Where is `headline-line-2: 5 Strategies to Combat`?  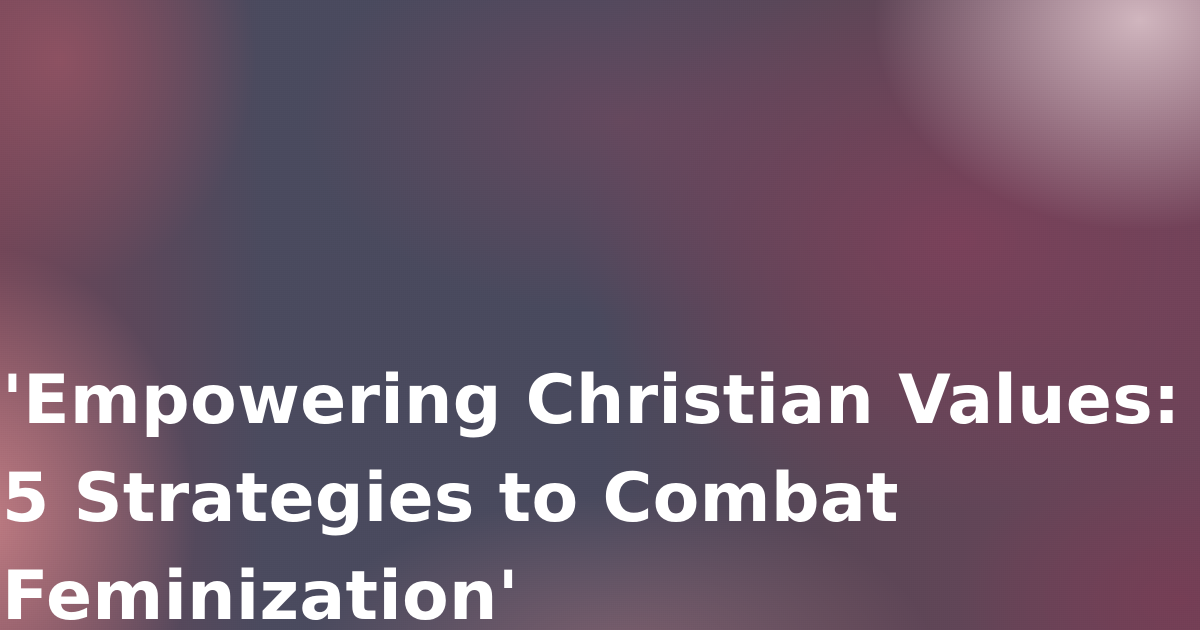
headline-line-2: 5 Strategies to Combat is located at coordinates (450, 498).